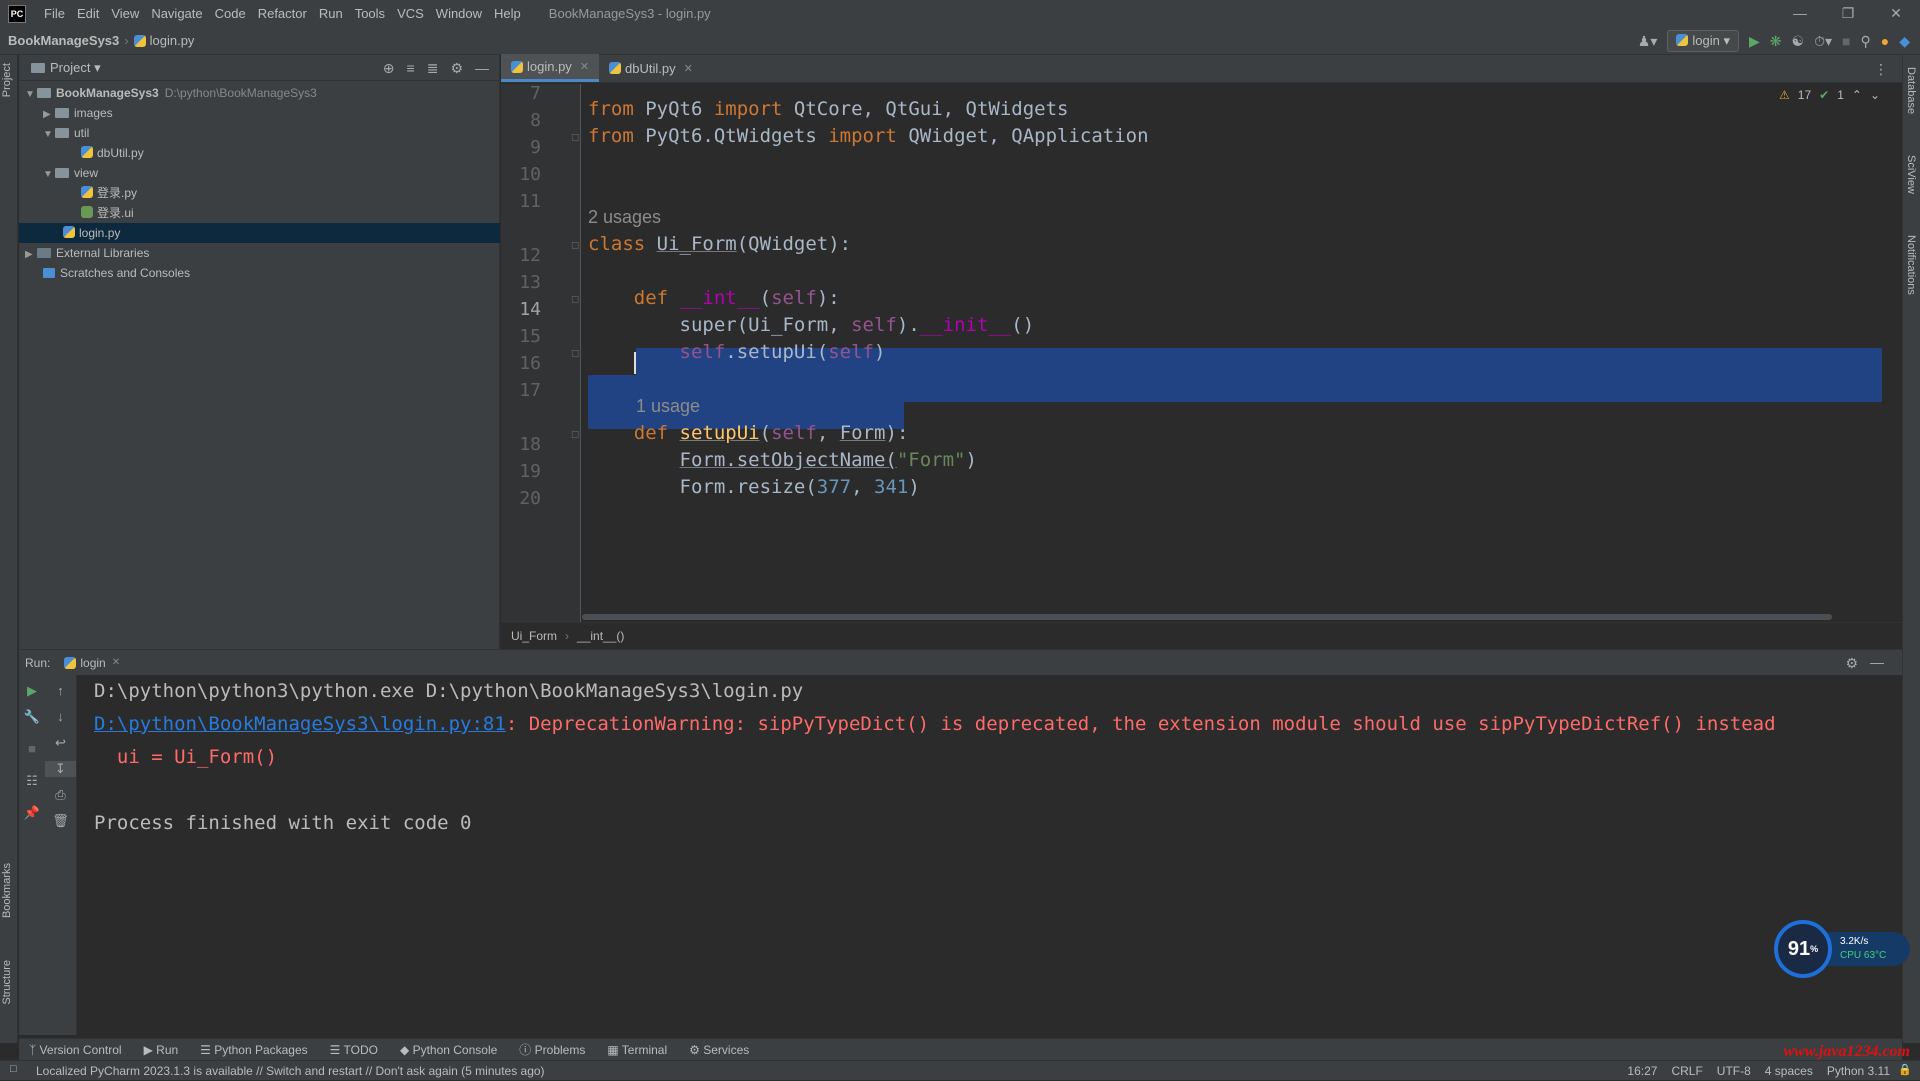  What do you see at coordinates (1648, 41) in the screenshot?
I see `user-icon: ♟▾` at bounding box center [1648, 41].